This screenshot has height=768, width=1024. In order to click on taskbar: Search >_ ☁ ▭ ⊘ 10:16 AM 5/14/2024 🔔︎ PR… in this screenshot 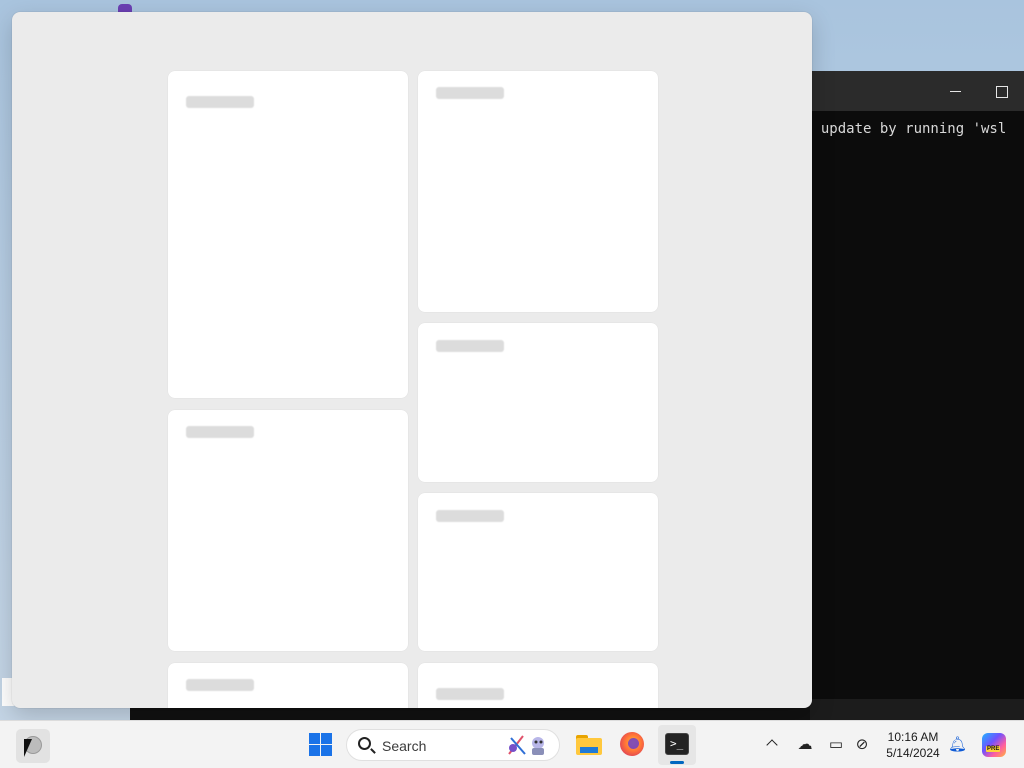, I will do `click(512, 744)`.